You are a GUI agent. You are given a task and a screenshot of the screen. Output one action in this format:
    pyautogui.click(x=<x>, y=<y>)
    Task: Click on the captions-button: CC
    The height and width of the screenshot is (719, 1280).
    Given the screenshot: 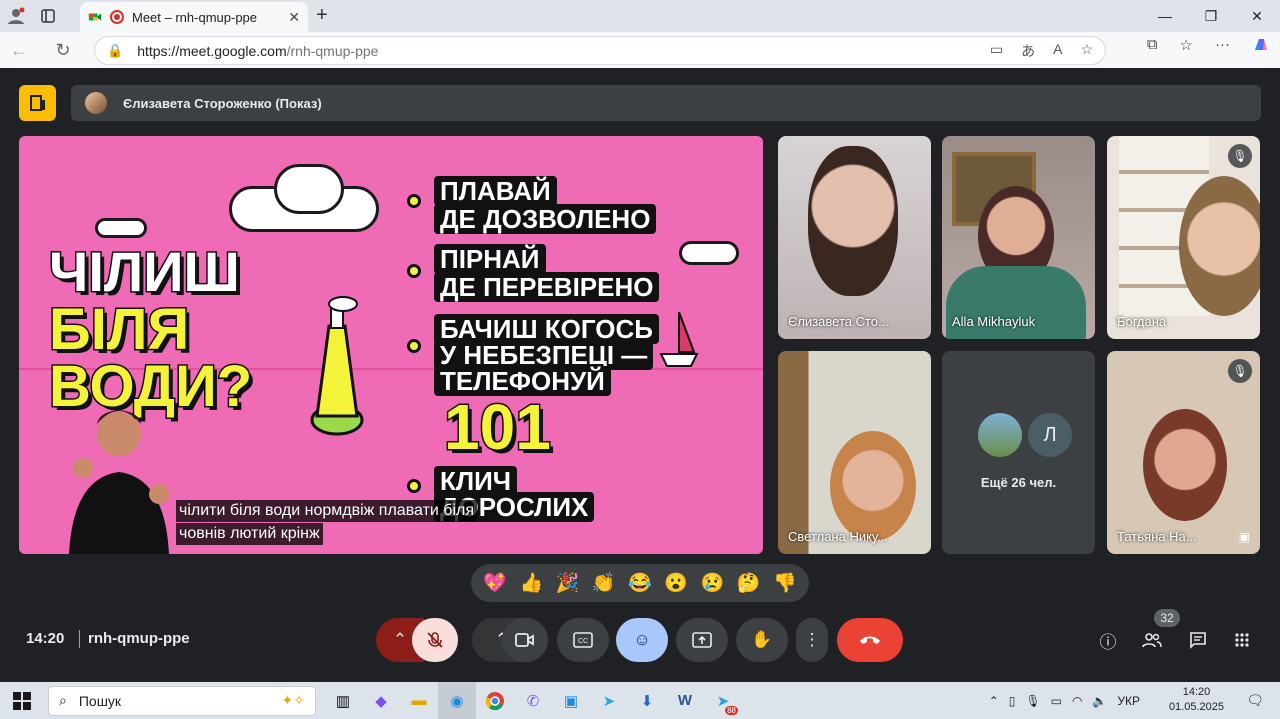 What is the action you would take?
    pyautogui.click(x=583, y=640)
    